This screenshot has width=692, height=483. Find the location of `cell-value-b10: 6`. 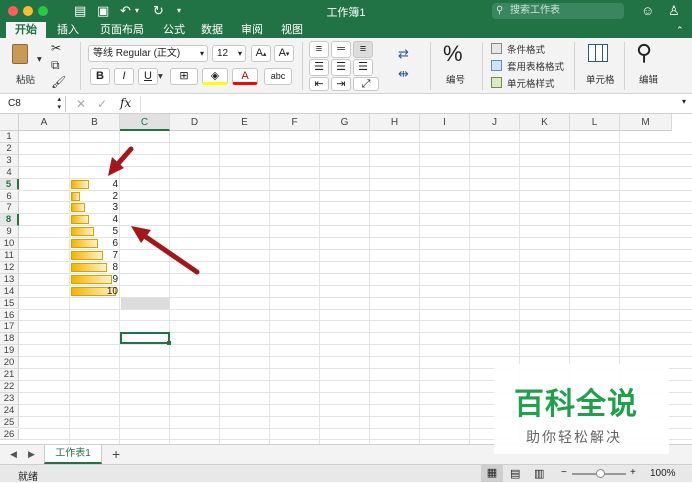

cell-value-b10: 6 is located at coordinates (94, 244).